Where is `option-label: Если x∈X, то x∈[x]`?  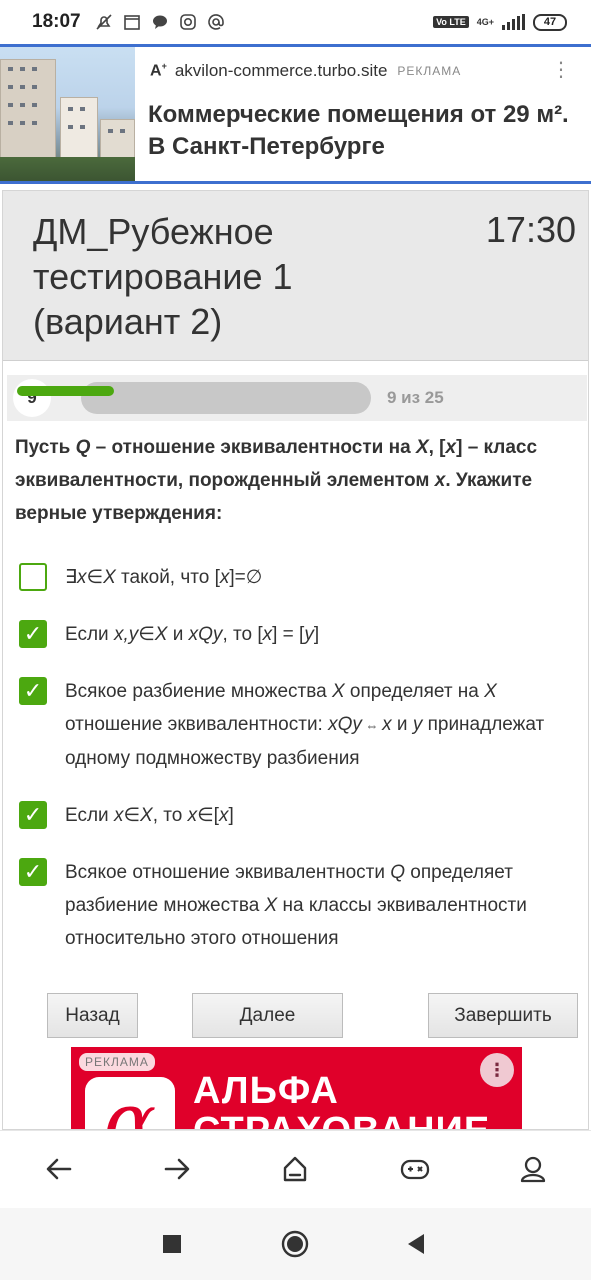
option-label: Если x∈X, то x∈[x] is located at coordinates (149, 815).